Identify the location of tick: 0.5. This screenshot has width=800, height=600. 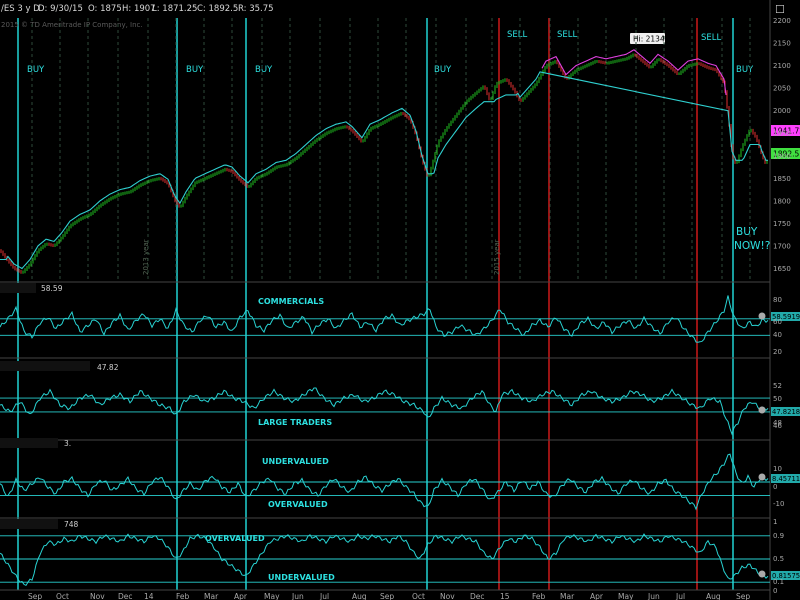
(778, 559).